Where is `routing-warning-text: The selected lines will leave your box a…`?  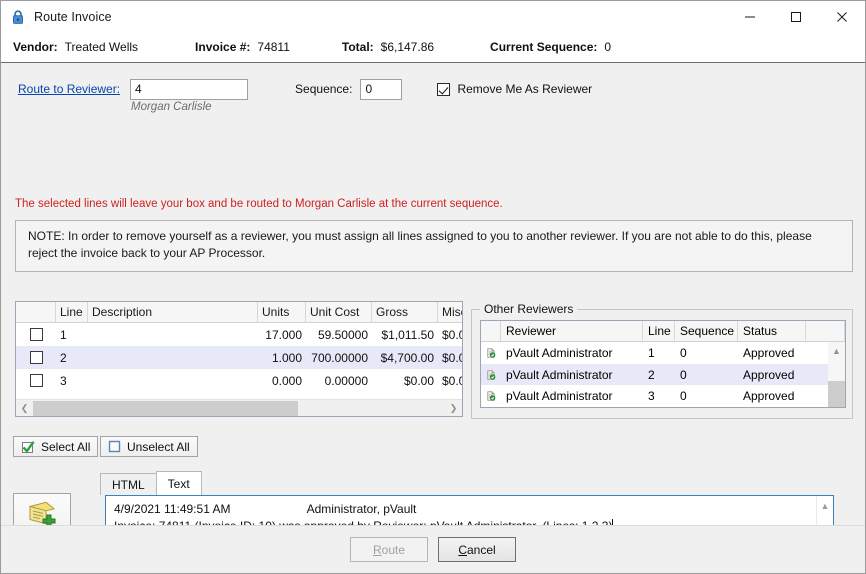 routing-warning-text: The selected lines will leave your box a… is located at coordinates (259, 204).